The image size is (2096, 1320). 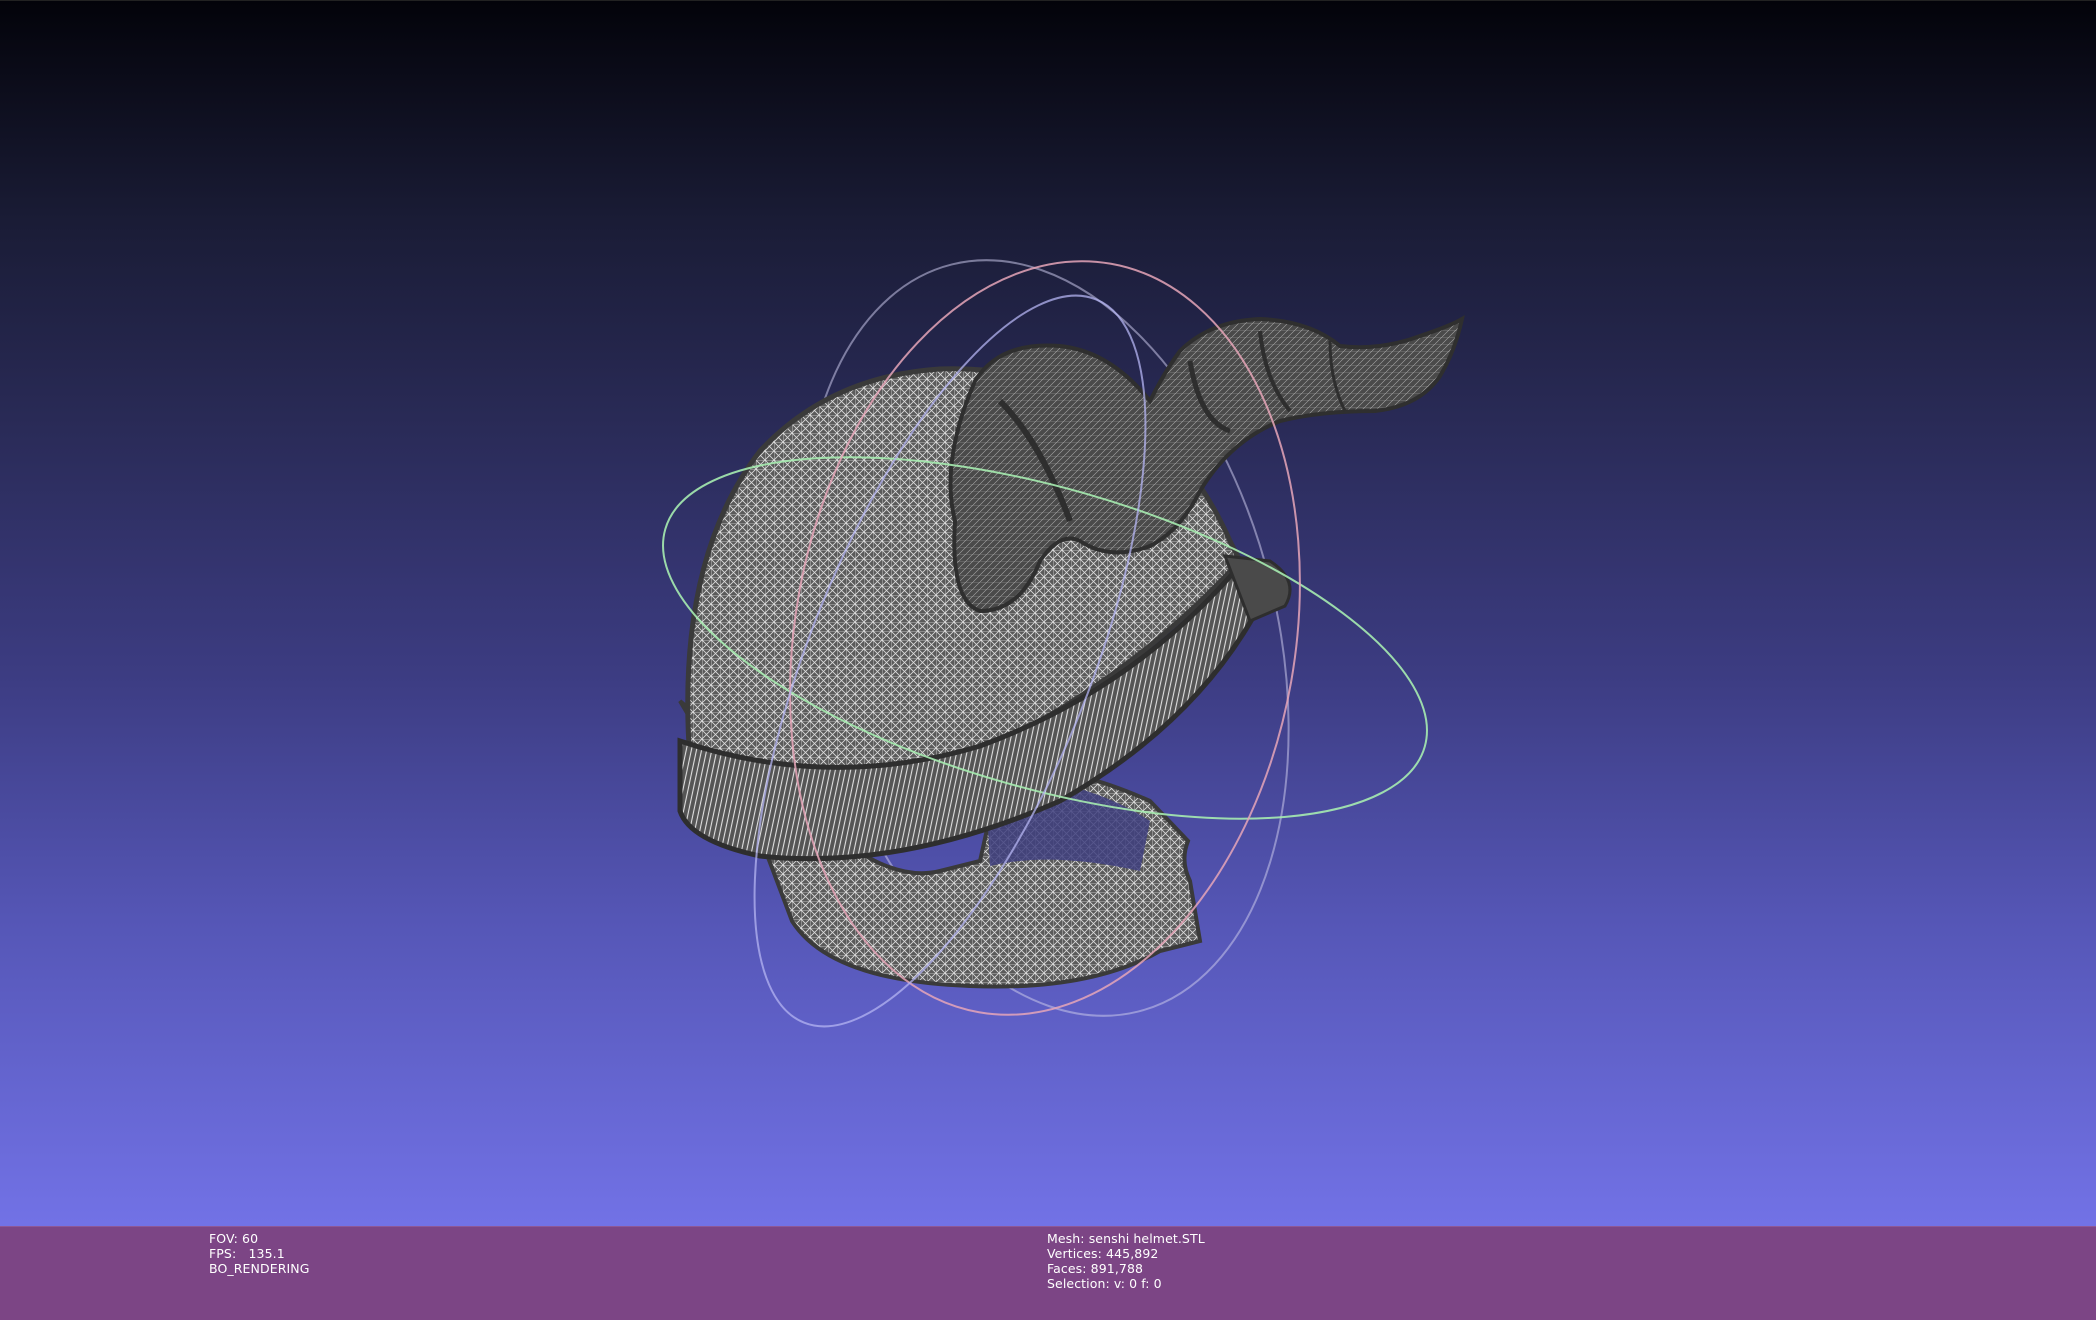 I want to click on selection-label: Selection: v: 0 f: 0, so click(x=1104, y=1283).